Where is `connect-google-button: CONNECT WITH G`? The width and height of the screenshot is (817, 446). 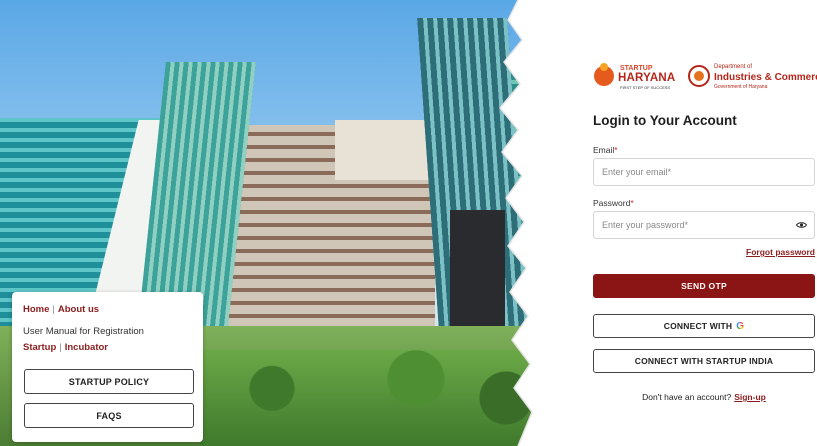 connect-google-button: CONNECT WITH G is located at coordinates (704, 326).